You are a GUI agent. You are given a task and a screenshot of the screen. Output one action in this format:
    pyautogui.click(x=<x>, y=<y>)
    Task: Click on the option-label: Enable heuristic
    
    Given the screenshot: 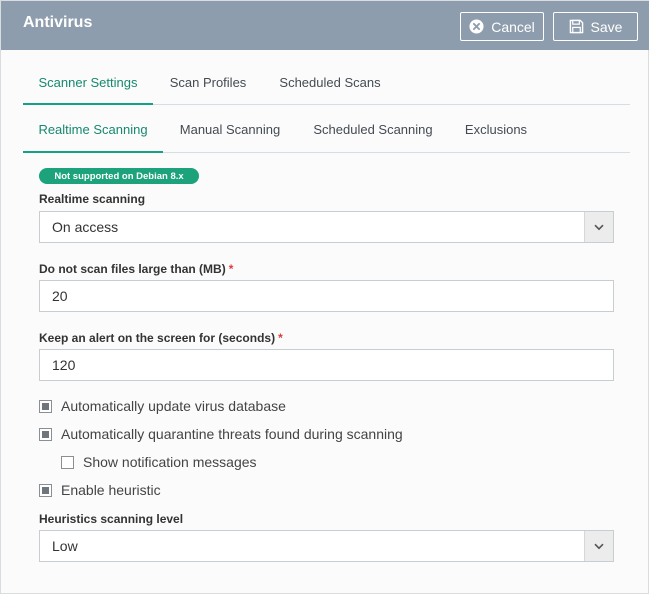 What is the action you would take?
    pyautogui.click(x=111, y=490)
    